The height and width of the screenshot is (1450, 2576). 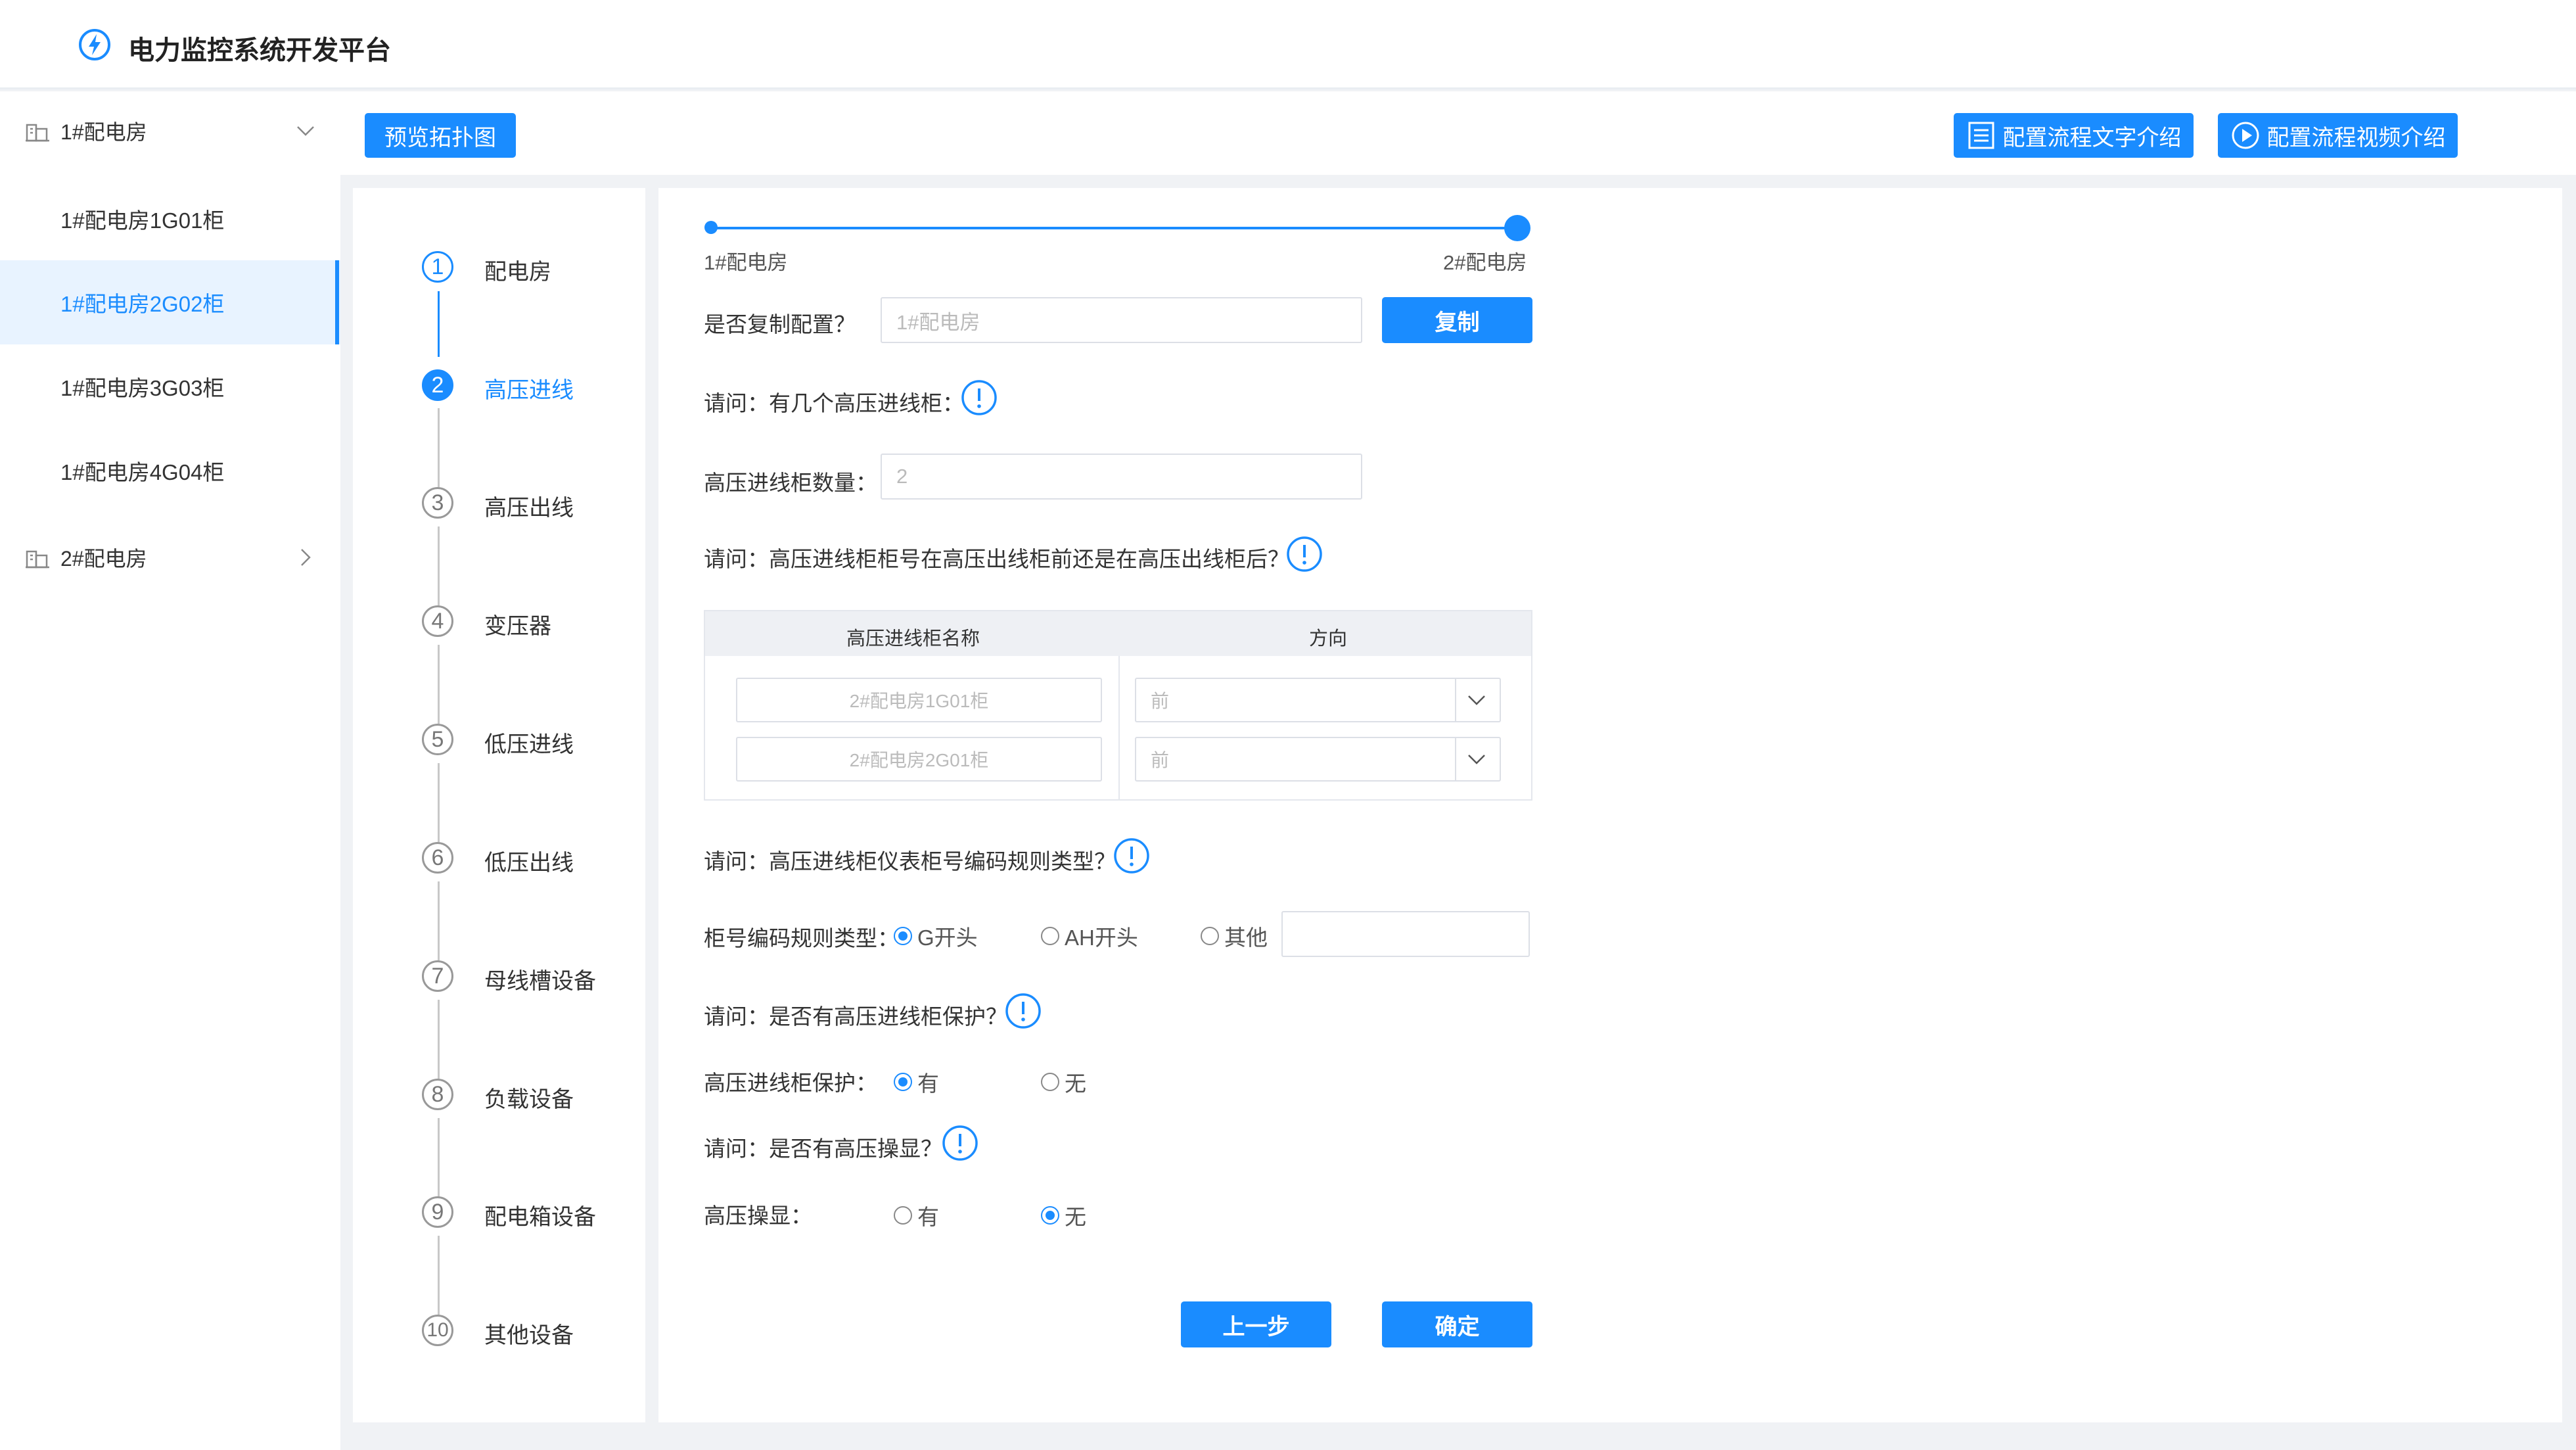 I want to click on sidebar-group-room2: 2#配电房, so click(x=170, y=557).